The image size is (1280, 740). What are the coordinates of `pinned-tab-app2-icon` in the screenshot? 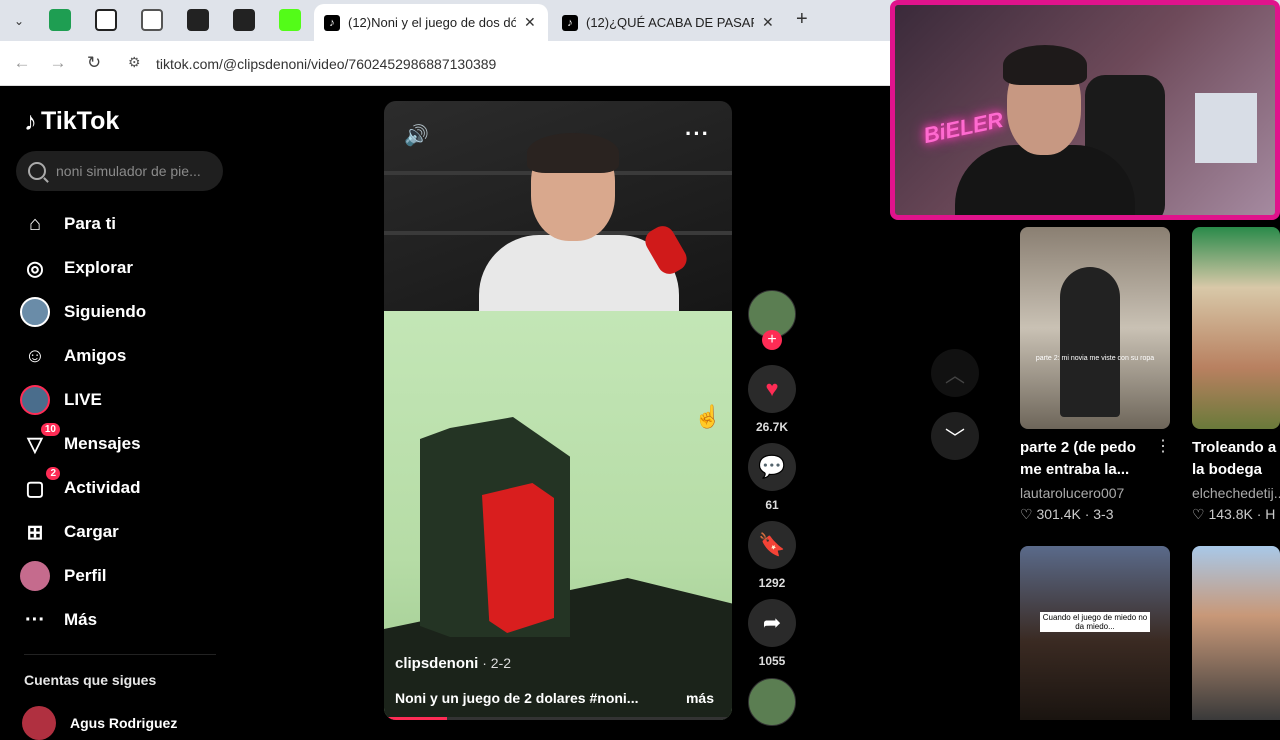 It's located at (244, 20).